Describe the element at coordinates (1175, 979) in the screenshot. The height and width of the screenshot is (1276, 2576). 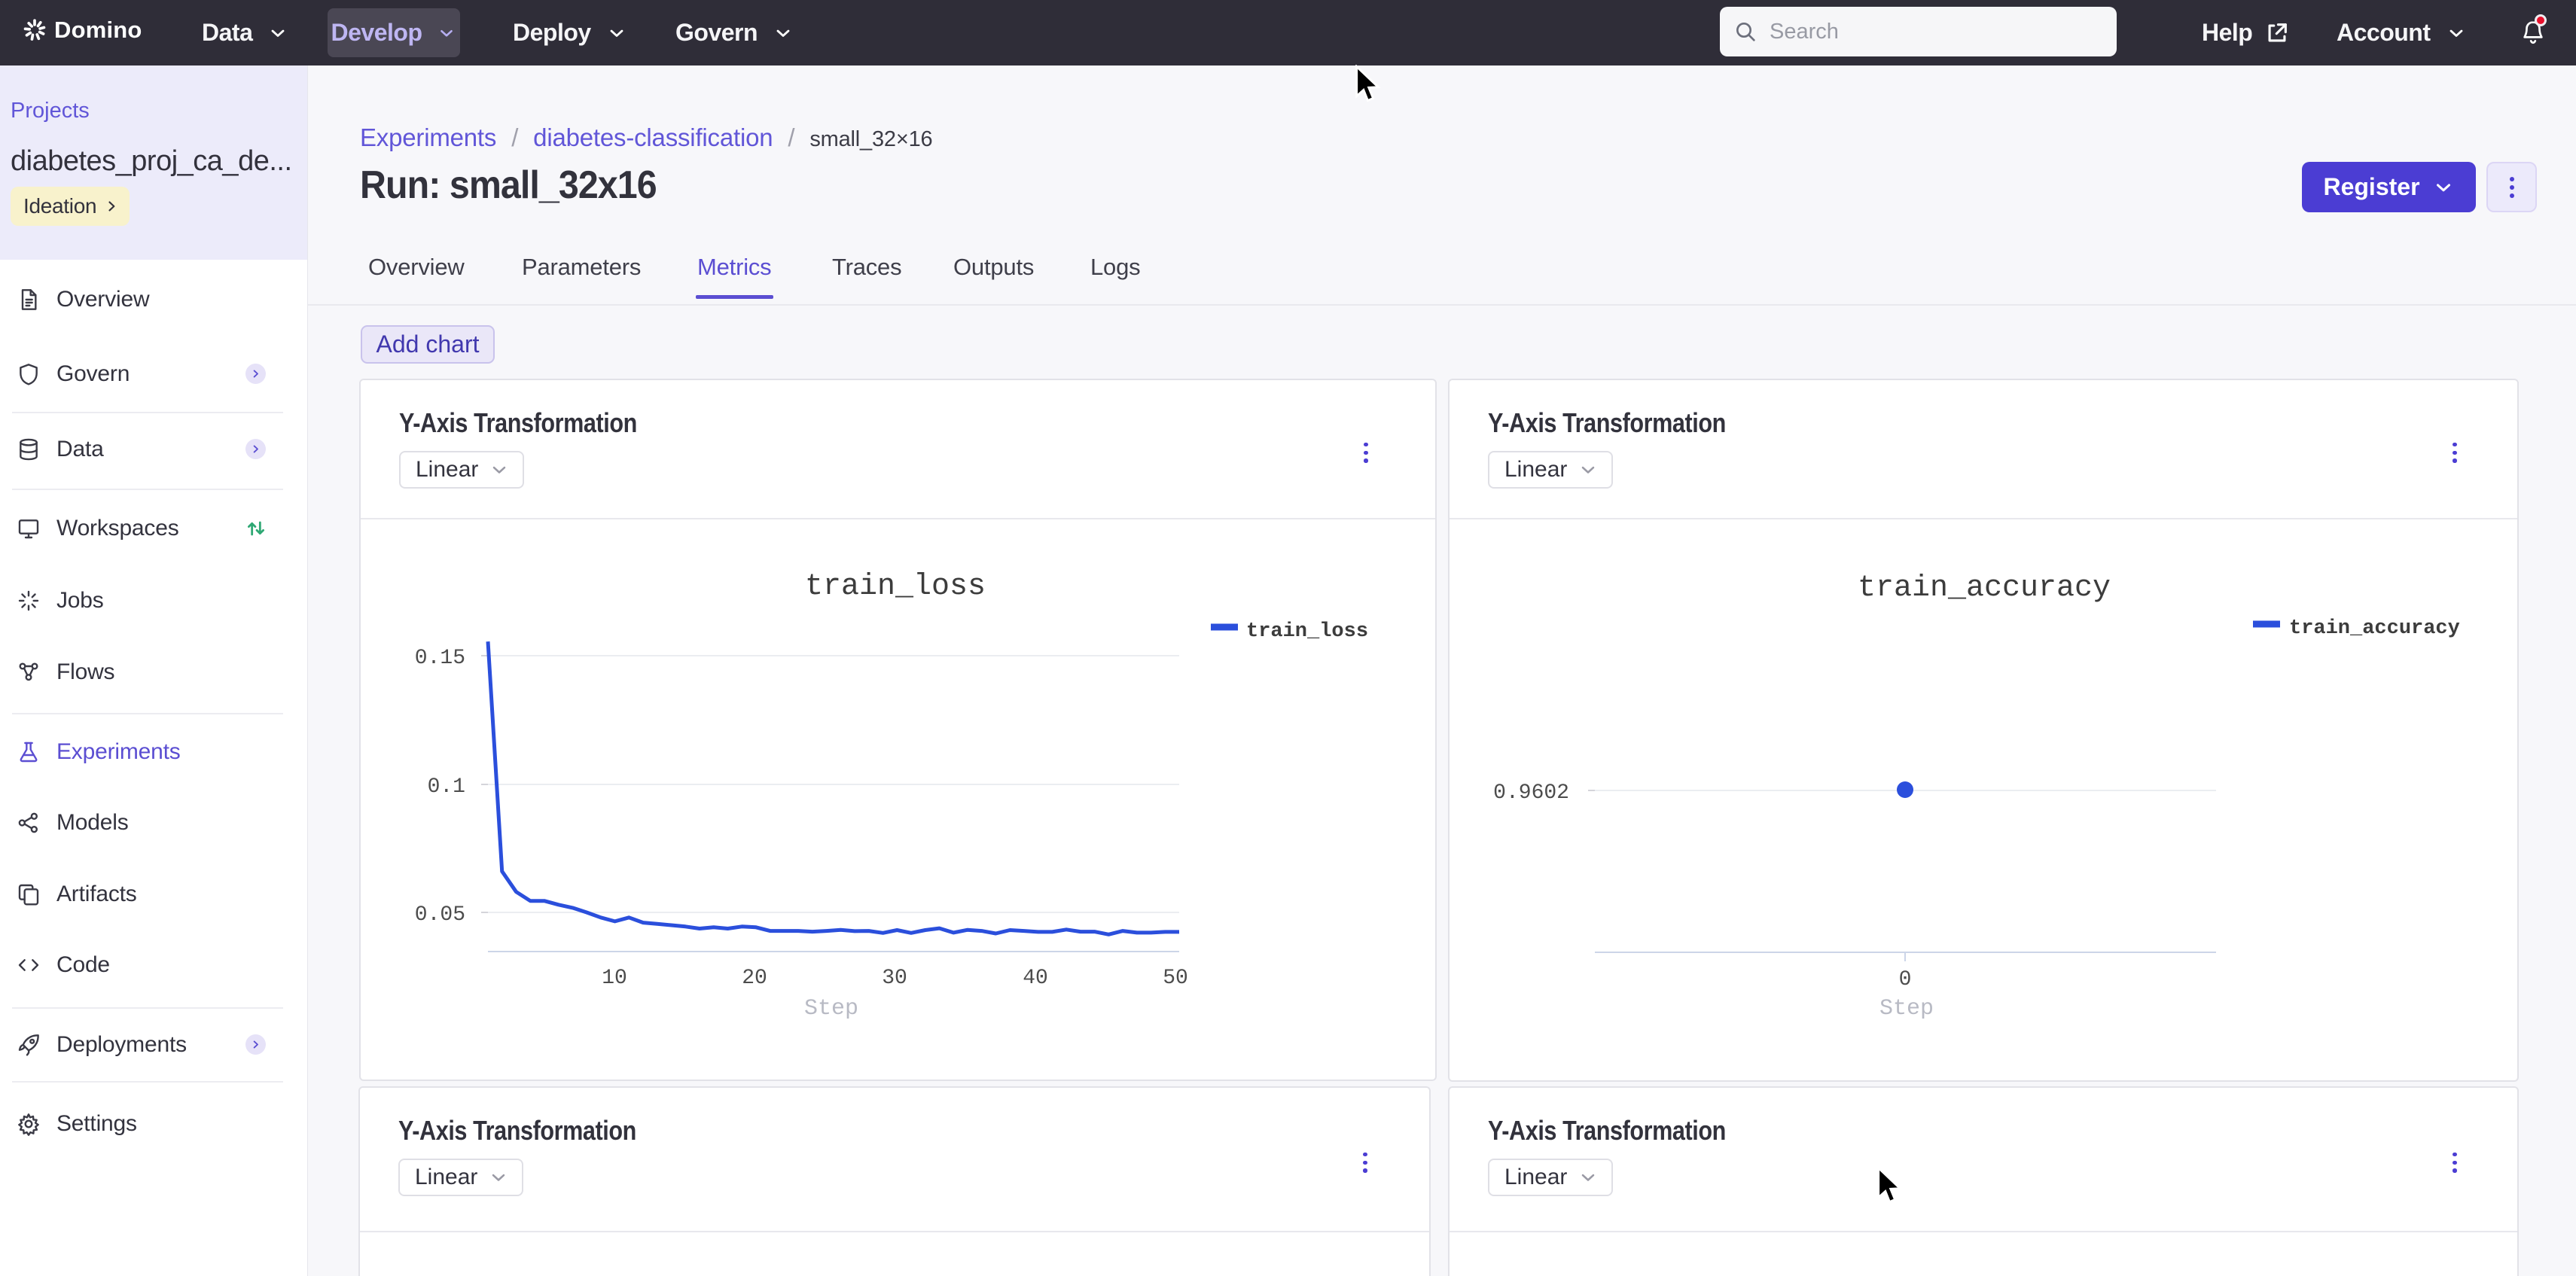
I see `svg-text: 50` at that location.